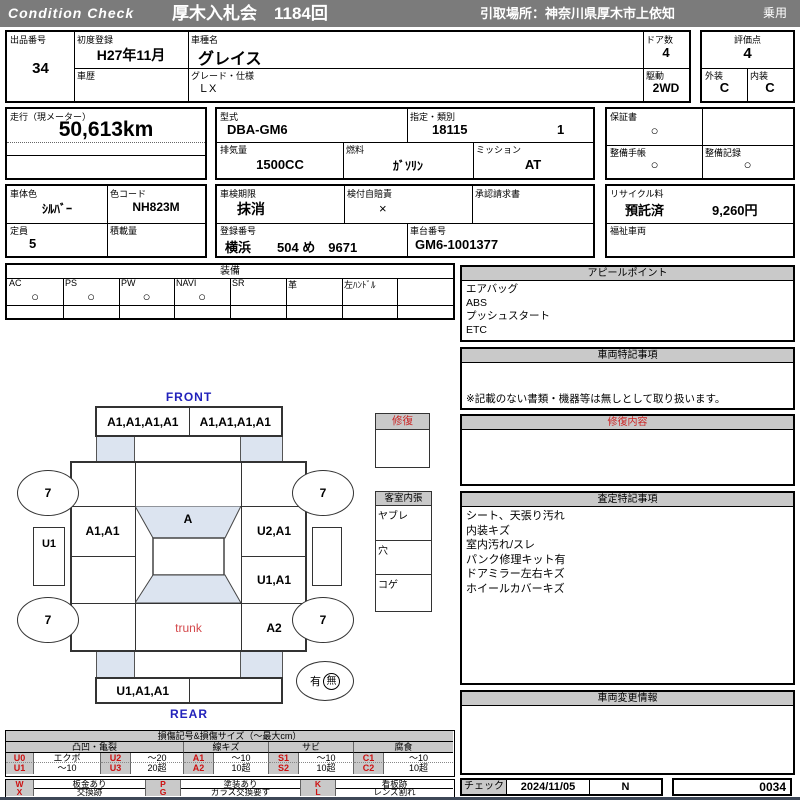 The width and height of the screenshot is (800, 800). I want to click on repair-mark-box: 修復, so click(402, 440).